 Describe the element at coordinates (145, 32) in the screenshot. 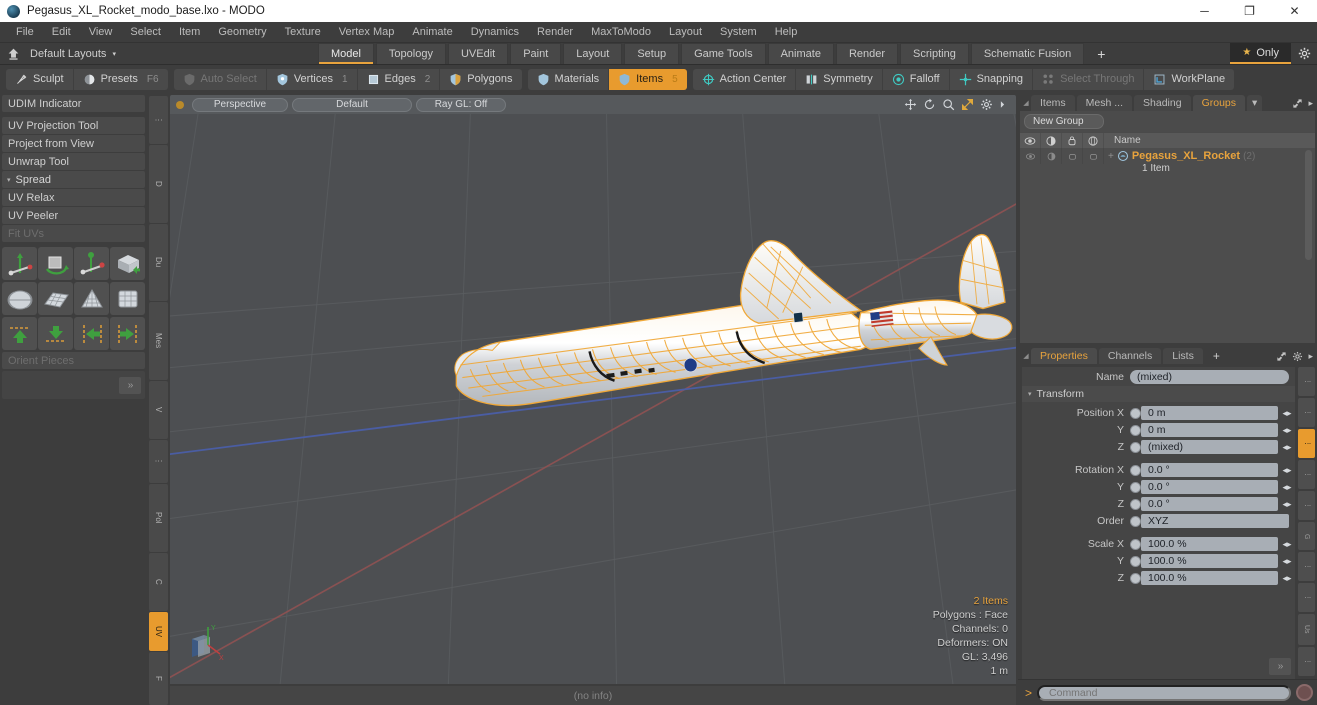

I see `menu-item-select: Select` at that location.